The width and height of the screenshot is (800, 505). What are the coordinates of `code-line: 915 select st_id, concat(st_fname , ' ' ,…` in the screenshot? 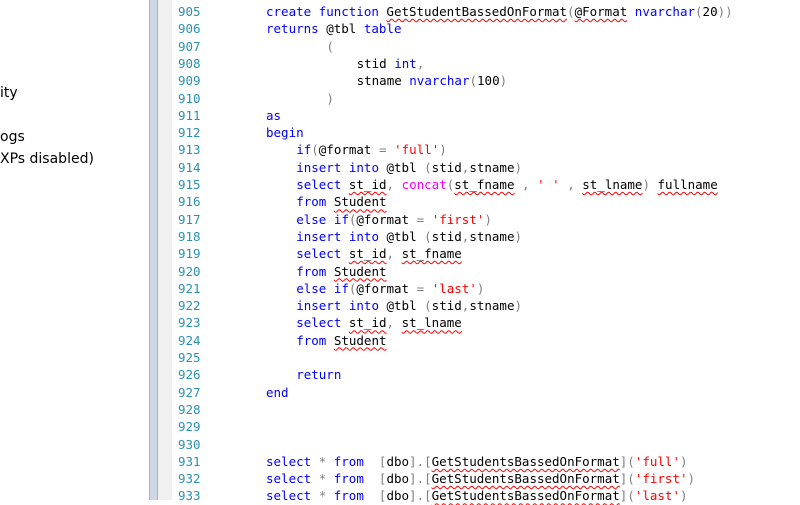 It's located at (486, 184).